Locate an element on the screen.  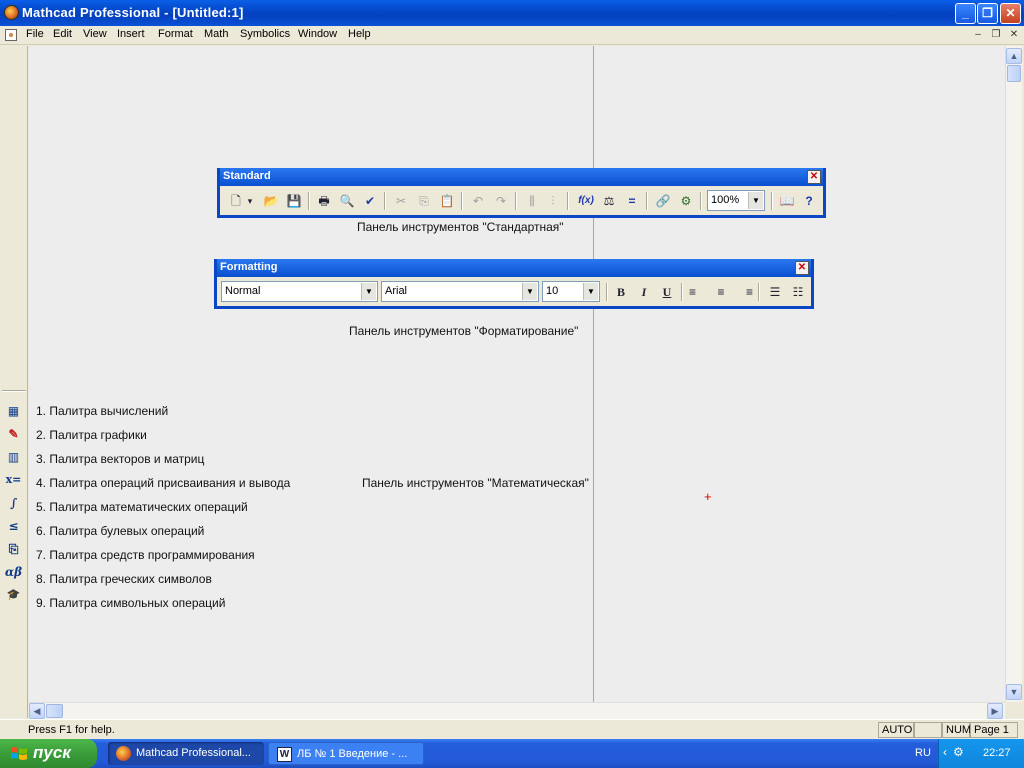
vertical-scrollbar: ▲ ▼ is located at coordinates (1013, 374).